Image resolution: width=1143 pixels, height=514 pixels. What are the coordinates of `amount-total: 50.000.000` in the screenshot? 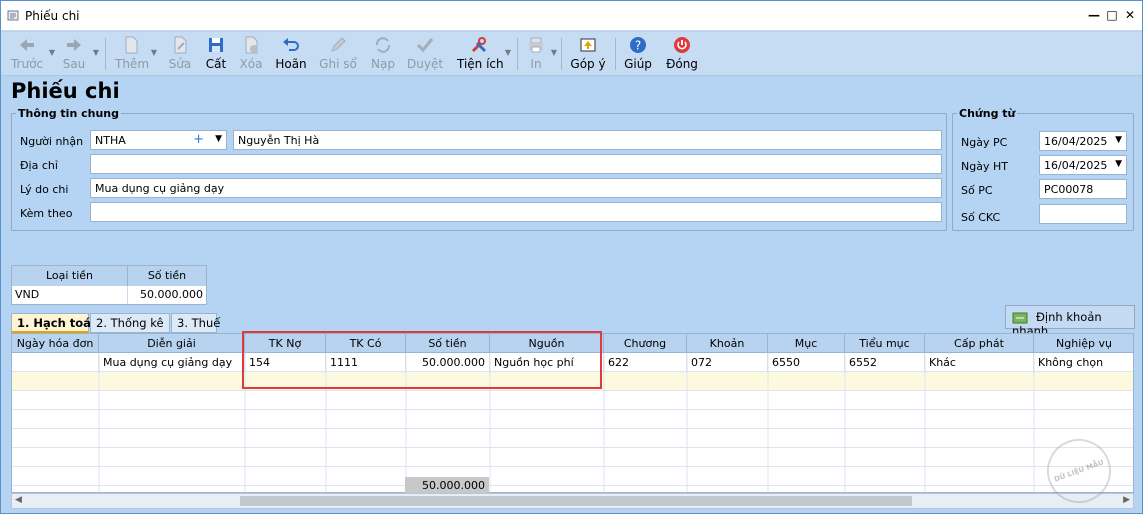 It's located at (447, 485).